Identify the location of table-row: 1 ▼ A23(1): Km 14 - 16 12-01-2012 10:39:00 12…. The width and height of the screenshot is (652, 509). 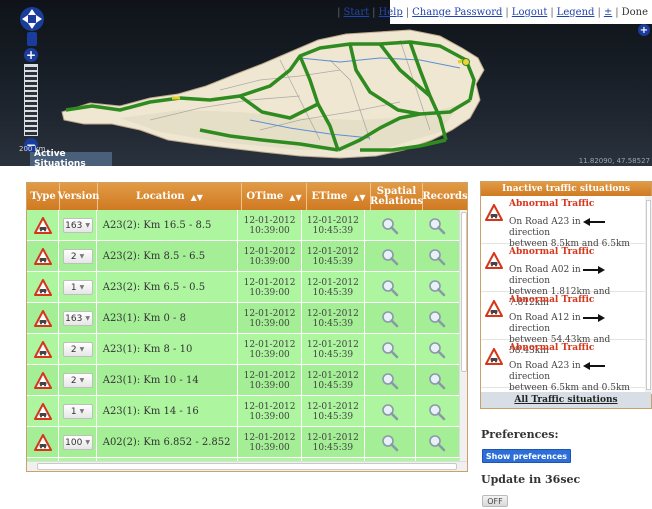
(243, 411).